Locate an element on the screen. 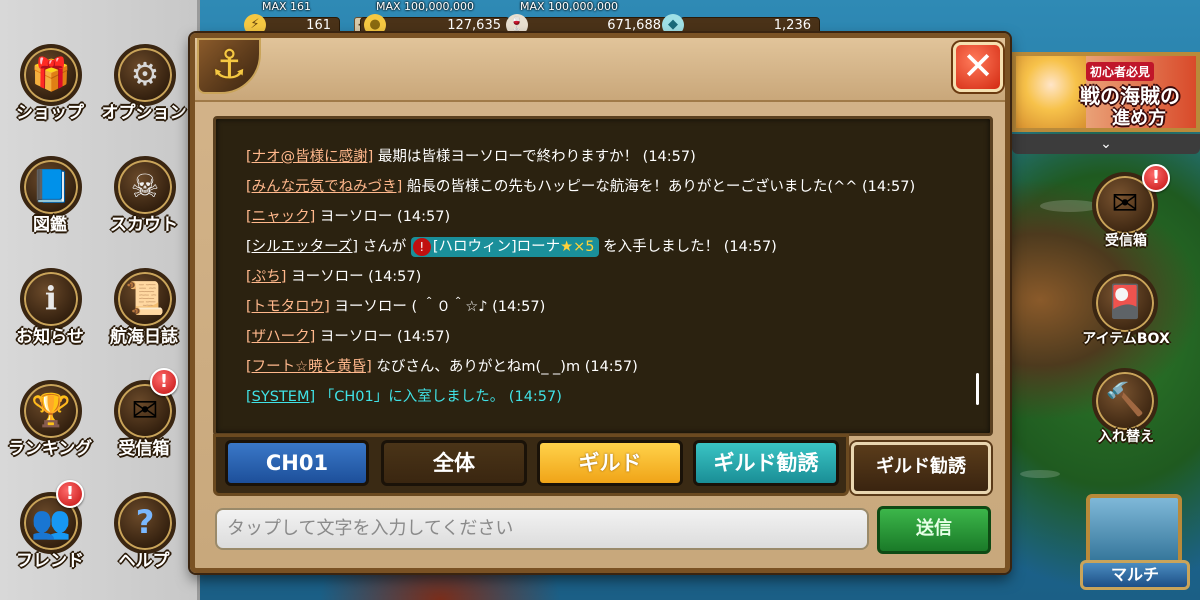  chat-user-link: [みんな元気でねみづき] is located at coordinates (324, 187).